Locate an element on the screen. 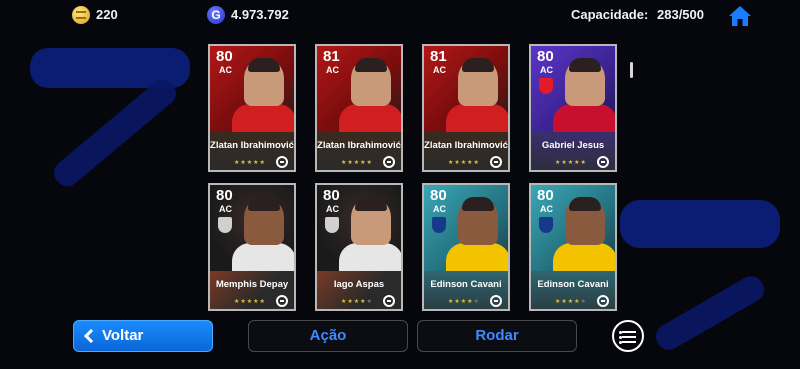  player-name: Memphis Depay is located at coordinates (252, 284).